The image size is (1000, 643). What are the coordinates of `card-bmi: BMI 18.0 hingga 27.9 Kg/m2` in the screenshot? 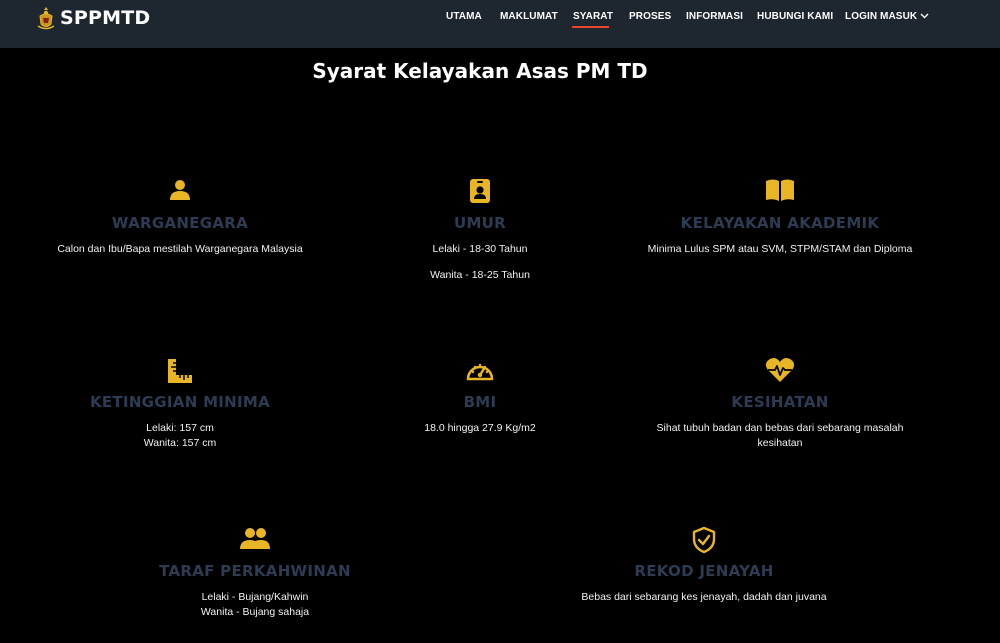 It's located at (480, 396).